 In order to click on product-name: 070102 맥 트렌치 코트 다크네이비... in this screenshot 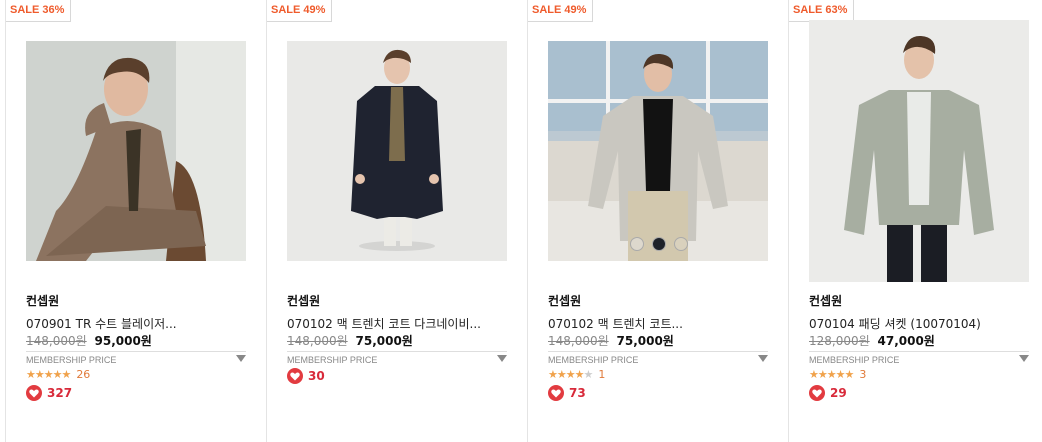, I will do `click(384, 323)`.